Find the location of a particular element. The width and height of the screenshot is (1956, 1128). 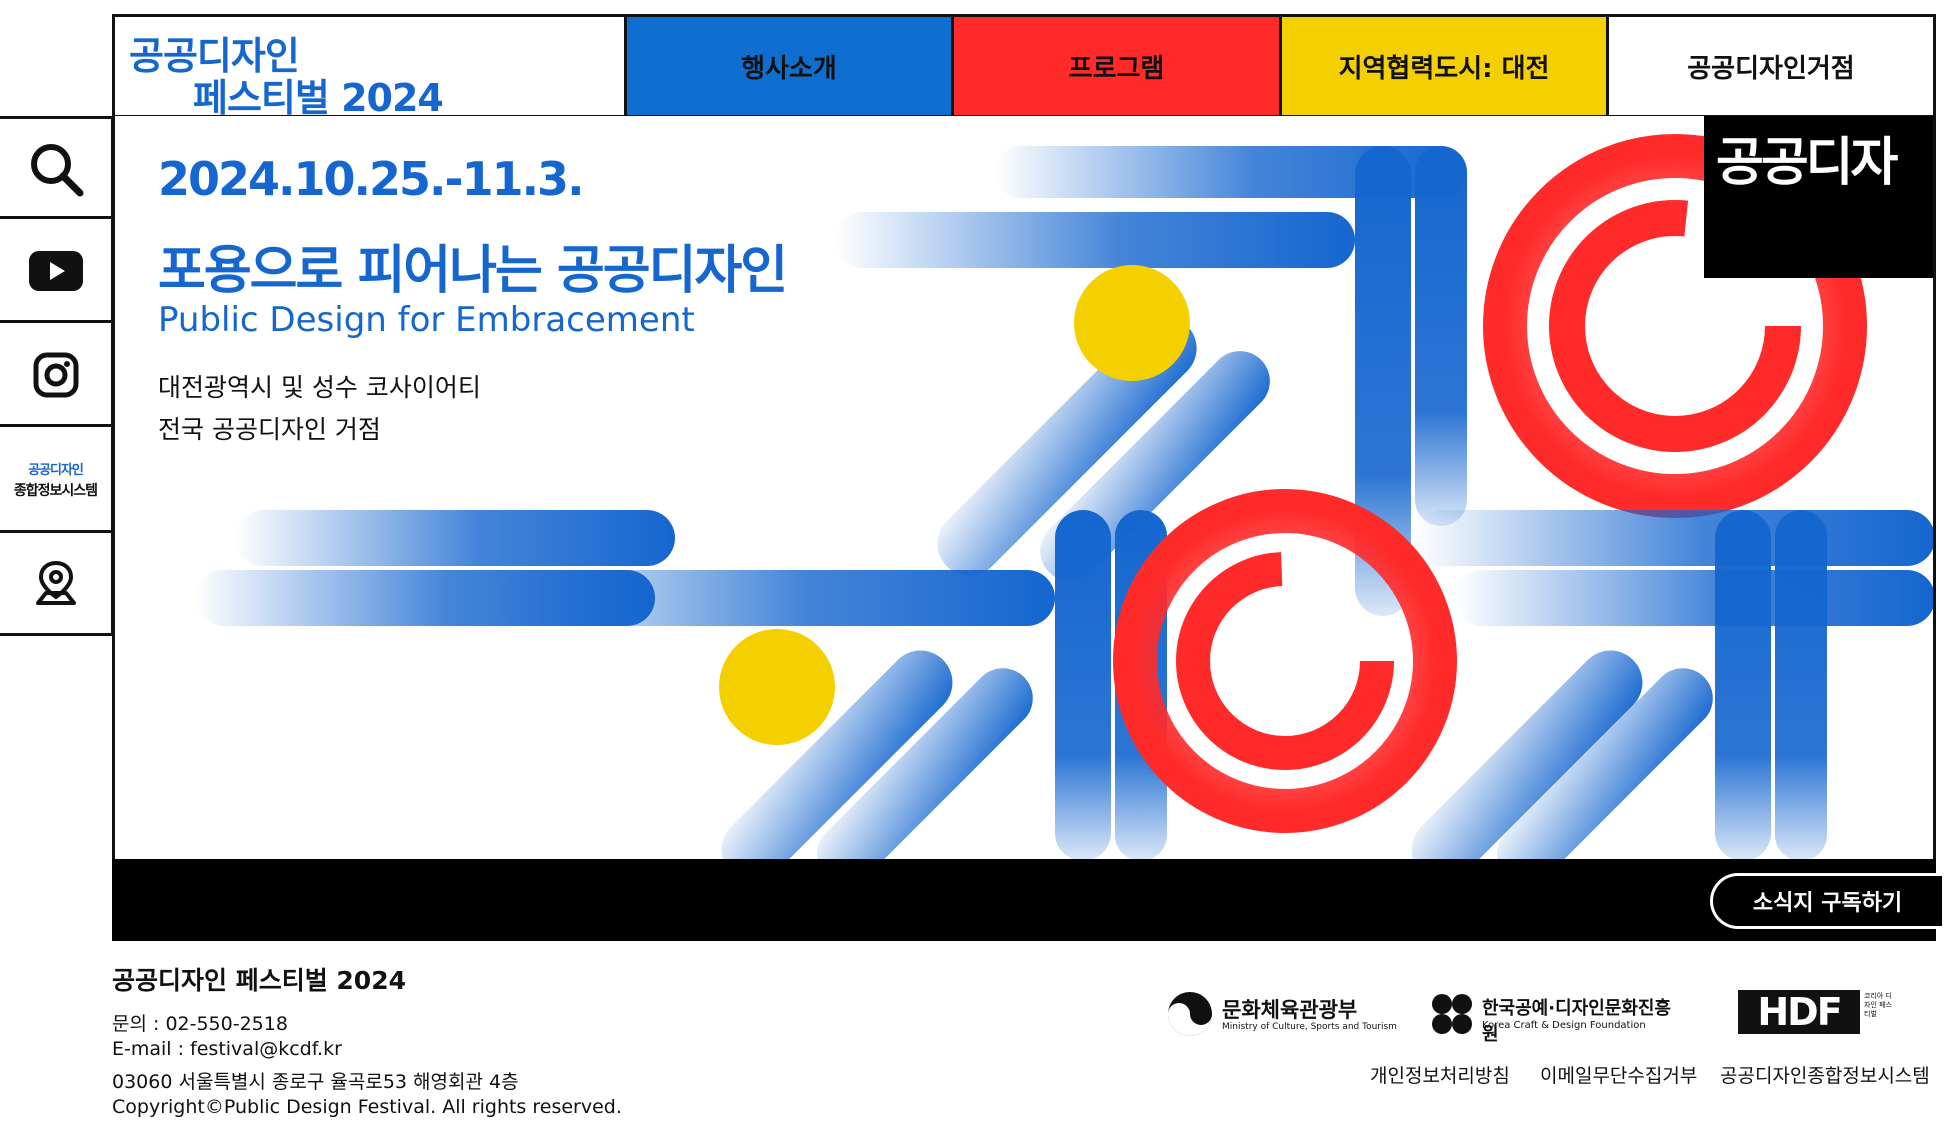

info-system-top: 공공디자인 is located at coordinates (56, 470).